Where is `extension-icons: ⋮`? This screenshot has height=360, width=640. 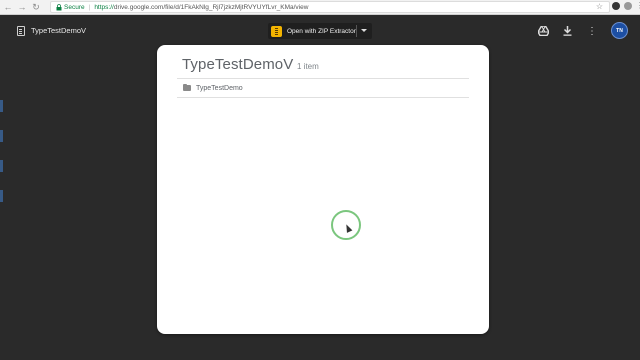 extension-icons: ⋮ is located at coordinates (626, 6).